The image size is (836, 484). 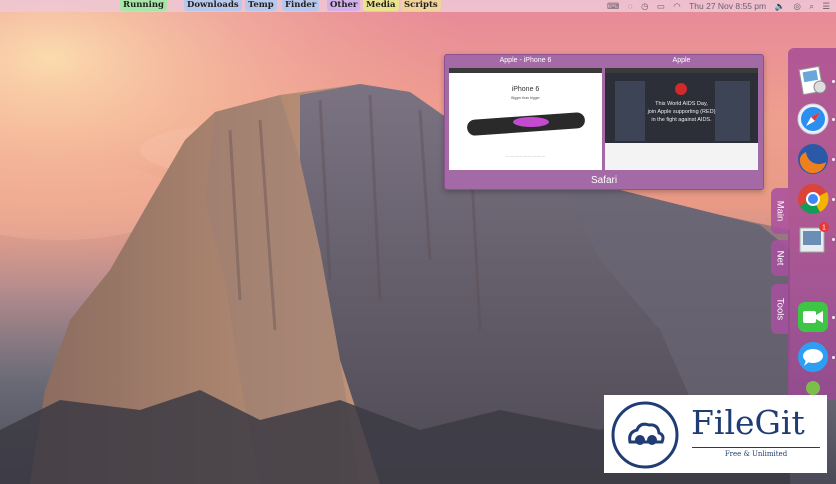 What do you see at coordinates (681, 104) in the screenshot?
I see `aids-line-1: This World AIDS Day,` at bounding box center [681, 104].